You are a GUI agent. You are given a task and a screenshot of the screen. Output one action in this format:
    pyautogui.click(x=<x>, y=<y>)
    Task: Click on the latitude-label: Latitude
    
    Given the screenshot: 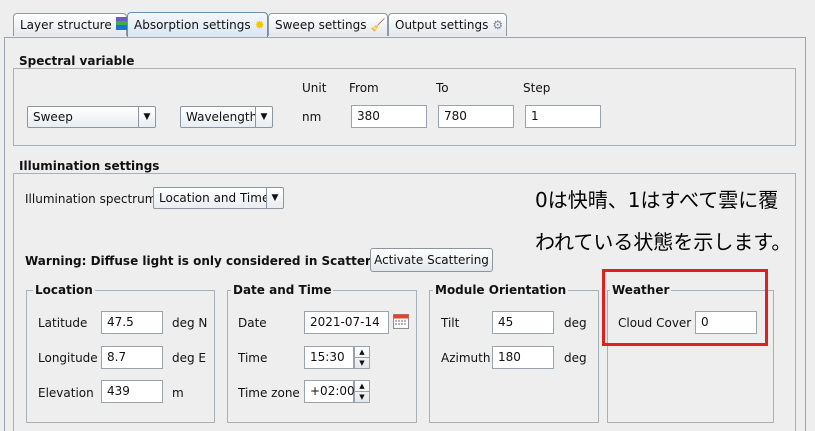 What is the action you would take?
    pyautogui.click(x=63, y=323)
    